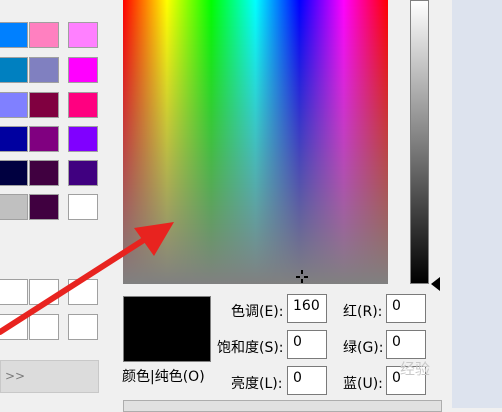 This screenshot has width=502, height=412. I want to click on hue-label: 色调(E):, so click(257, 312).